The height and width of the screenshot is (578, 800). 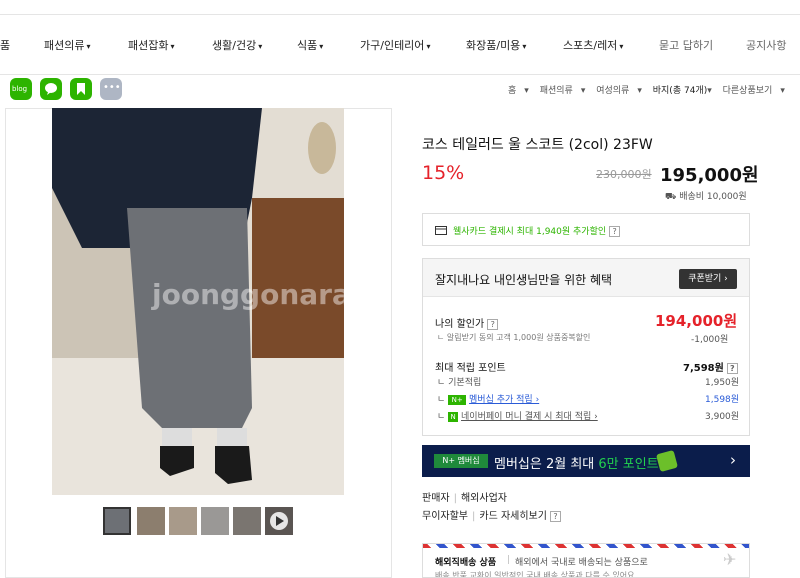 I want to click on max-points-label: 최대 적립 포인트, so click(x=470, y=368).